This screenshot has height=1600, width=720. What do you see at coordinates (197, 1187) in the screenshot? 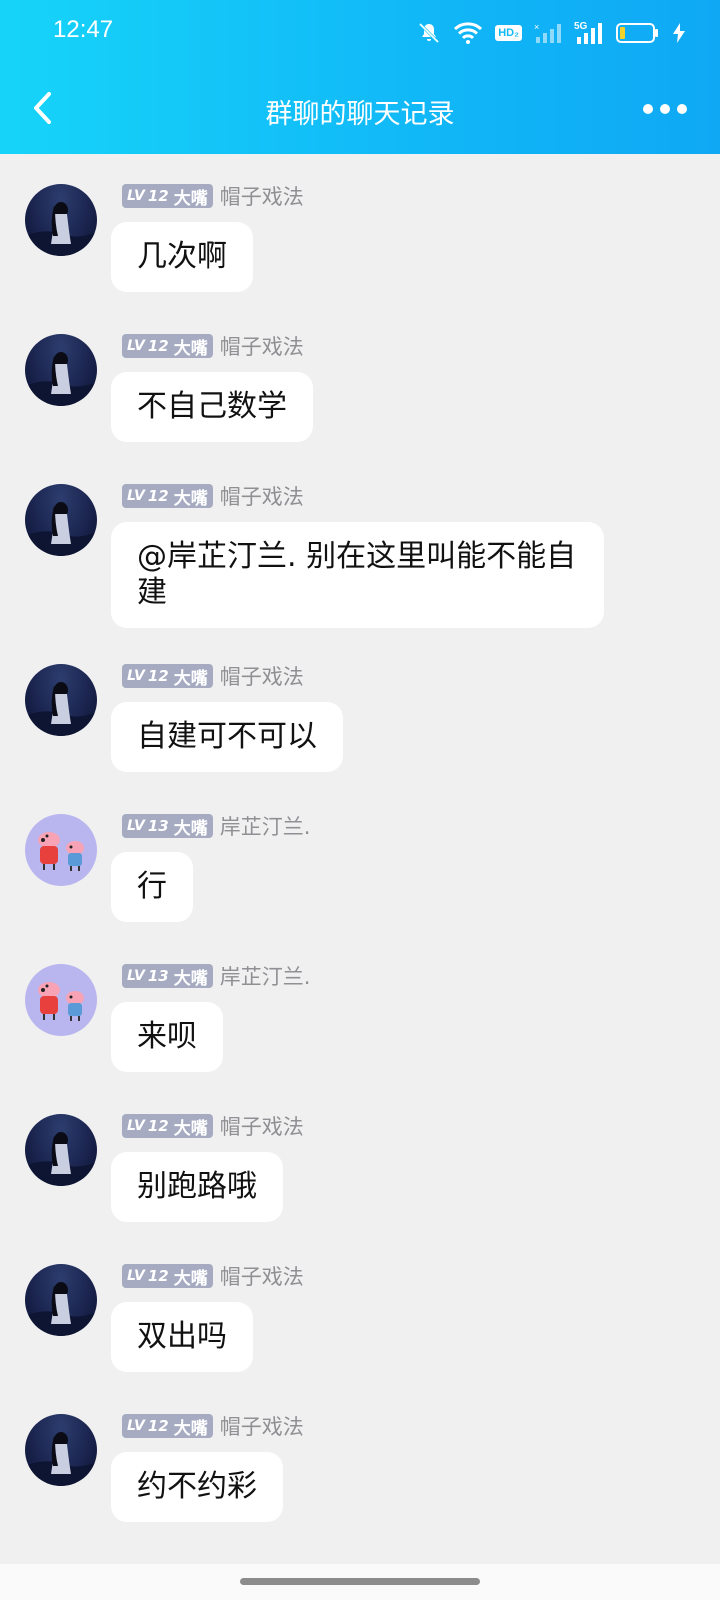
I see `message-bubble: 别跑路哦` at bounding box center [197, 1187].